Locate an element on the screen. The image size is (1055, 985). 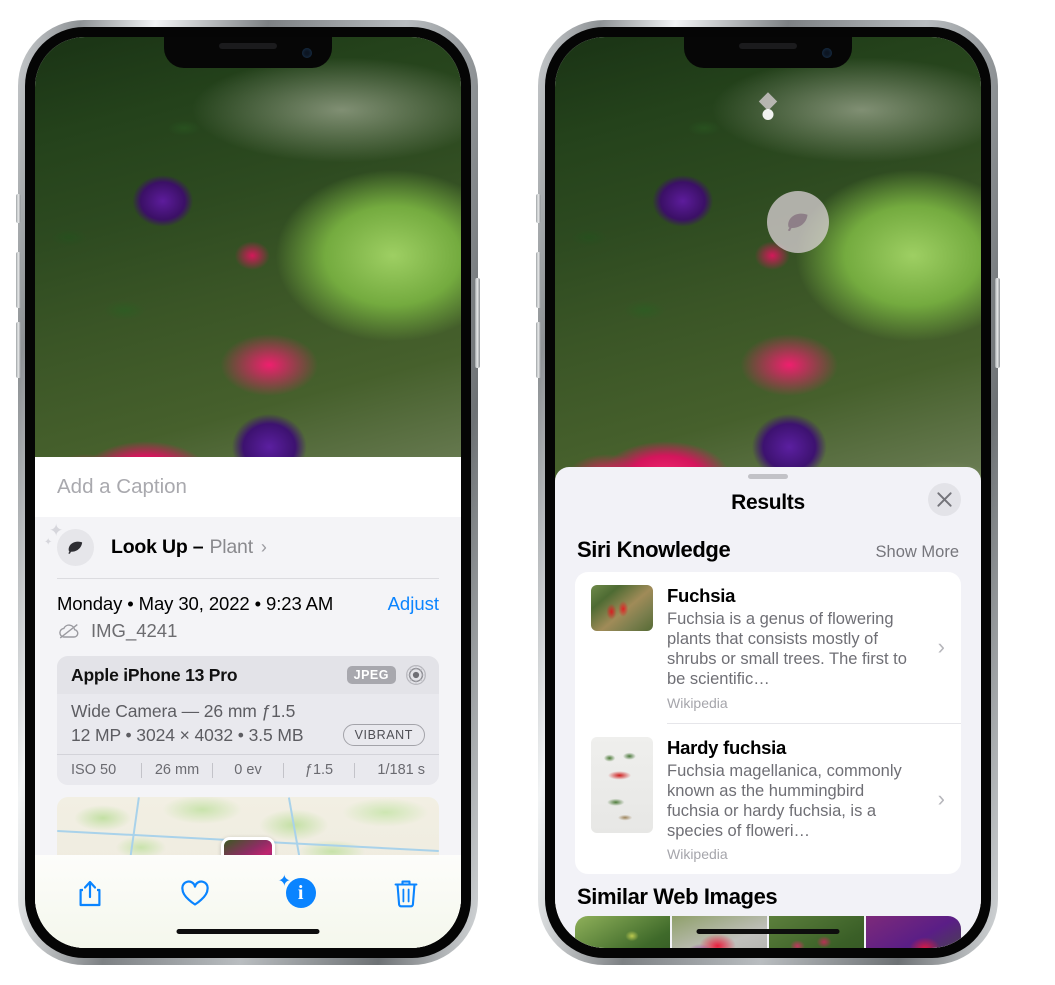
show-more-button: Show More is located at coordinates (917, 552).